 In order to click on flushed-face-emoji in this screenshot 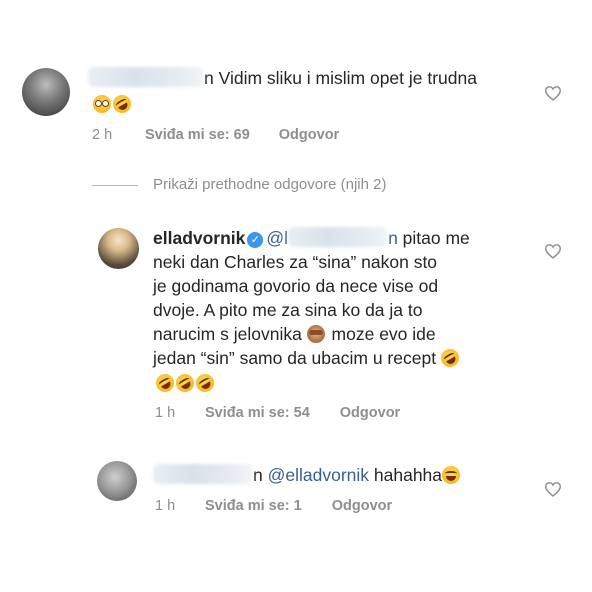, I will do `click(102, 104)`.